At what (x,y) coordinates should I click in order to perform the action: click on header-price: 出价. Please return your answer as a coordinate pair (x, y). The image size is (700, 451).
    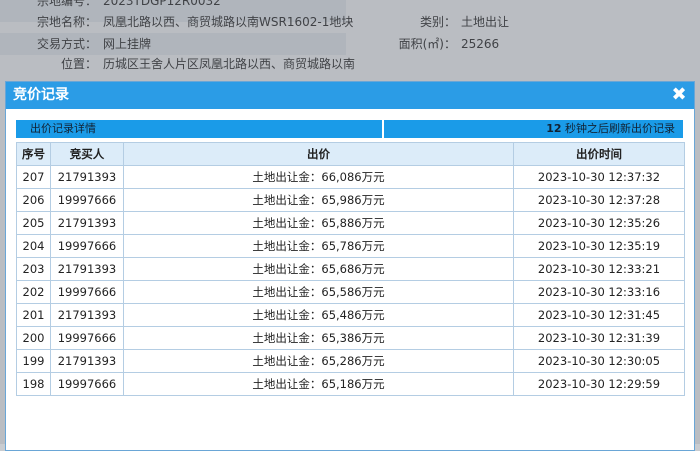
    Looking at the image, I should click on (318, 154).